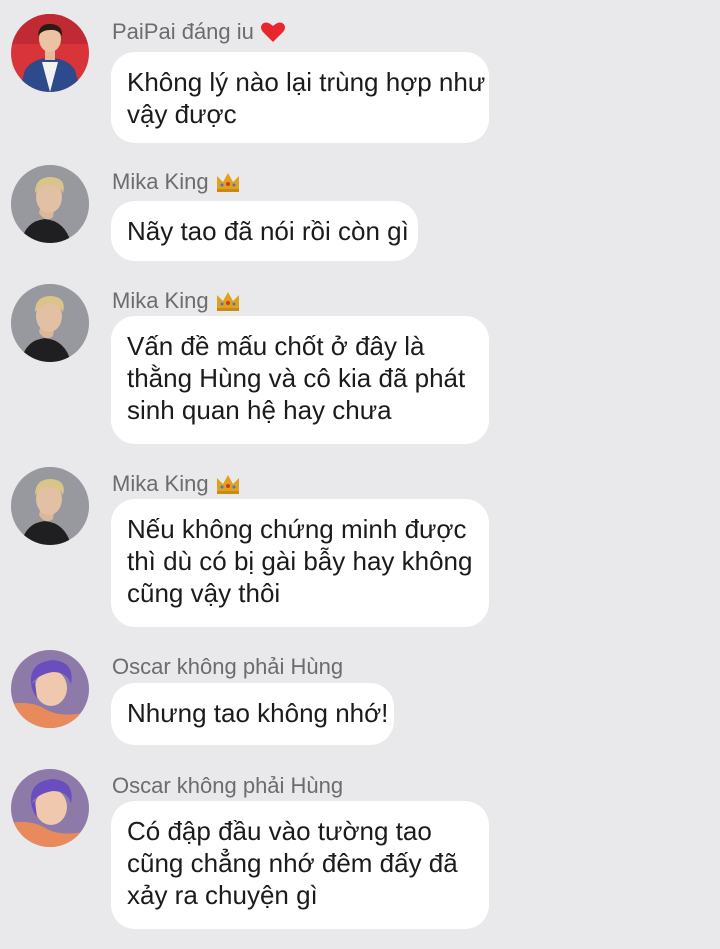 Image resolution: width=720 pixels, height=949 pixels. What do you see at coordinates (264, 231) in the screenshot?
I see `message-bubble: Nãy tao đã nói rồi còn gì` at bounding box center [264, 231].